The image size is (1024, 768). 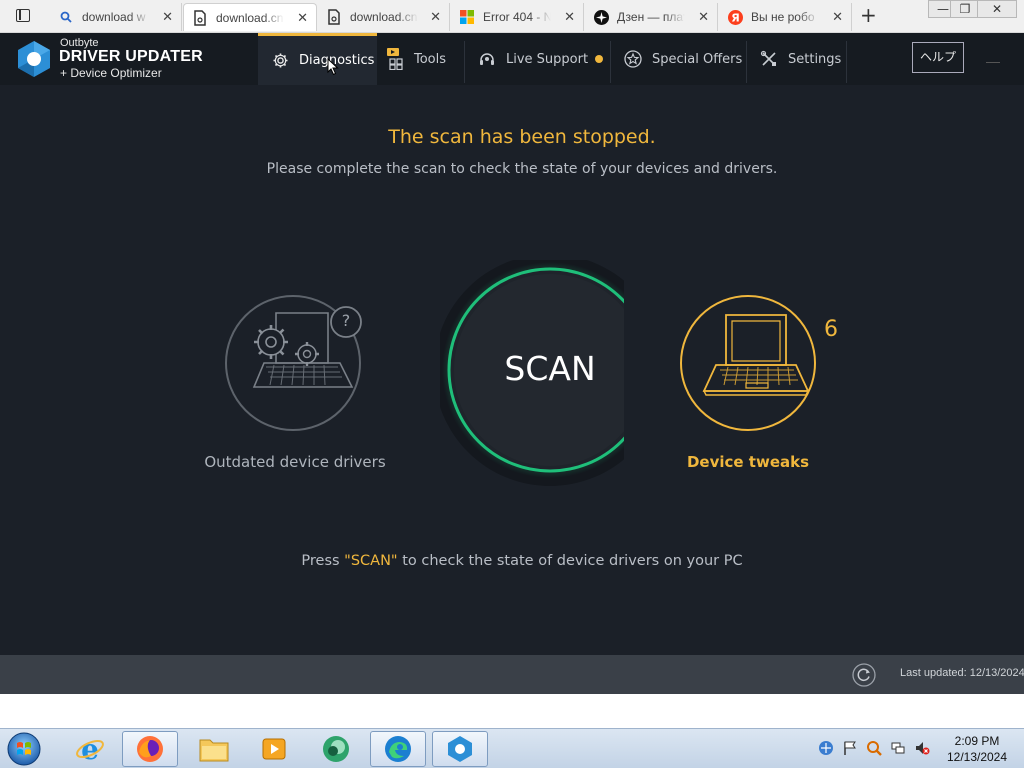 What do you see at coordinates (214, 749) in the screenshot?
I see `file-explorer-icon` at bounding box center [214, 749].